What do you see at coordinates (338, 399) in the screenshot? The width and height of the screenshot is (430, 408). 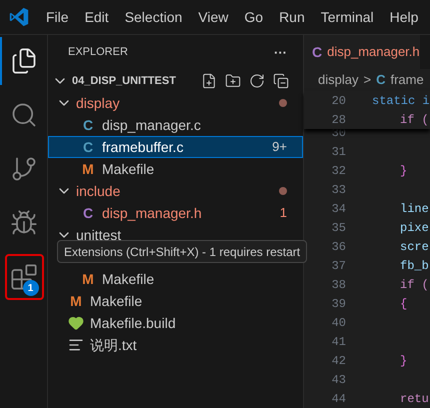 I see `line-number: 44` at bounding box center [338, 399].